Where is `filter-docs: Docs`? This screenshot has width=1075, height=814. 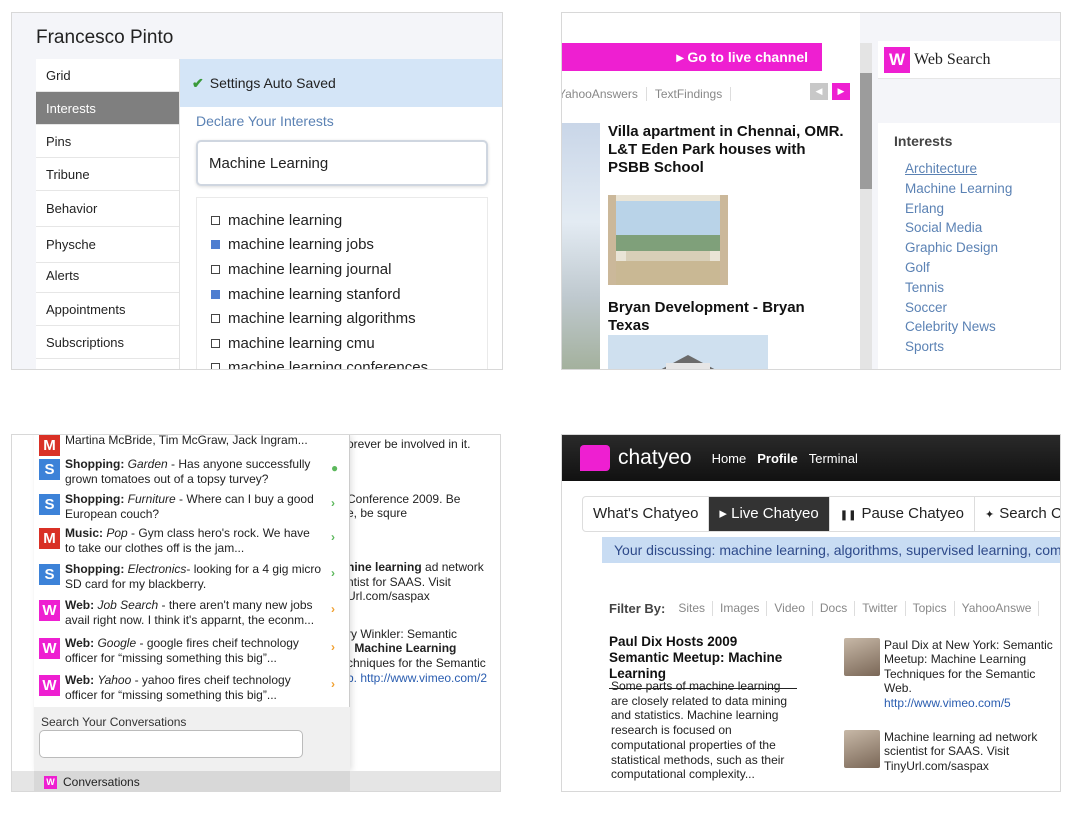 filter-docs: Docs is located at coordinates (834, 608).